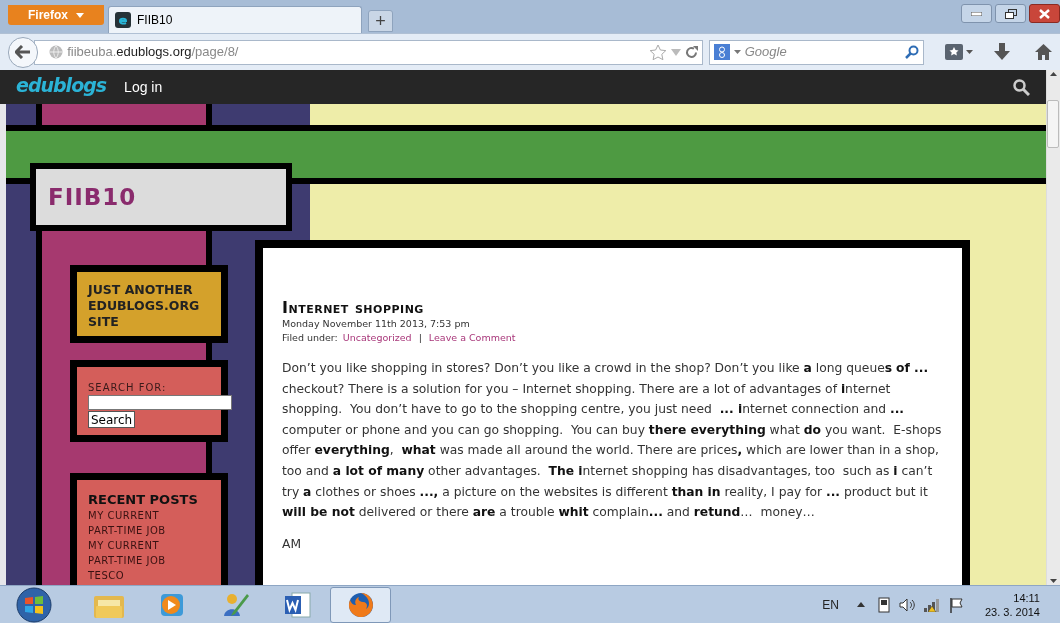  Describe the element at coordinates (1053, 124) in the screenshot. I see `scrollbar-thumb` at that location.